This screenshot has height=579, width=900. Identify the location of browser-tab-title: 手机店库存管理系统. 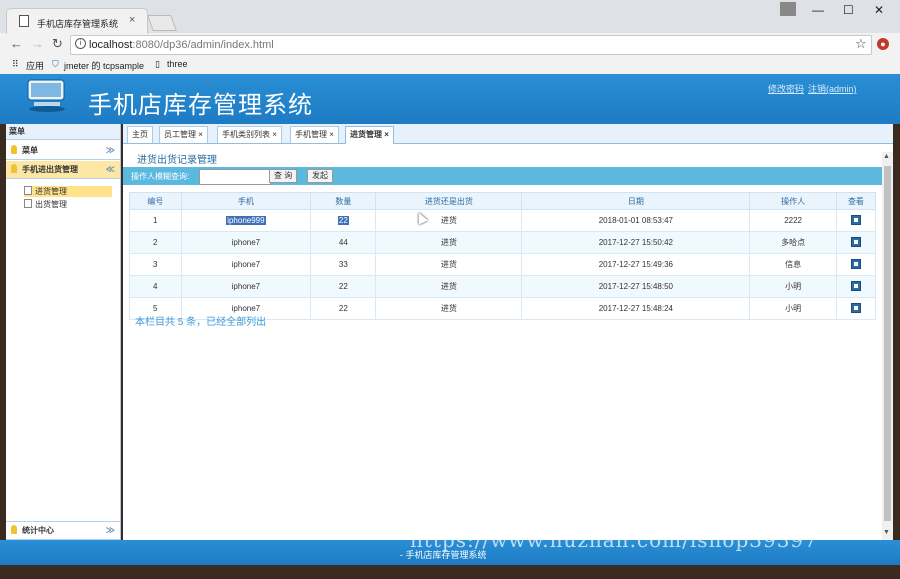
(78, 24).